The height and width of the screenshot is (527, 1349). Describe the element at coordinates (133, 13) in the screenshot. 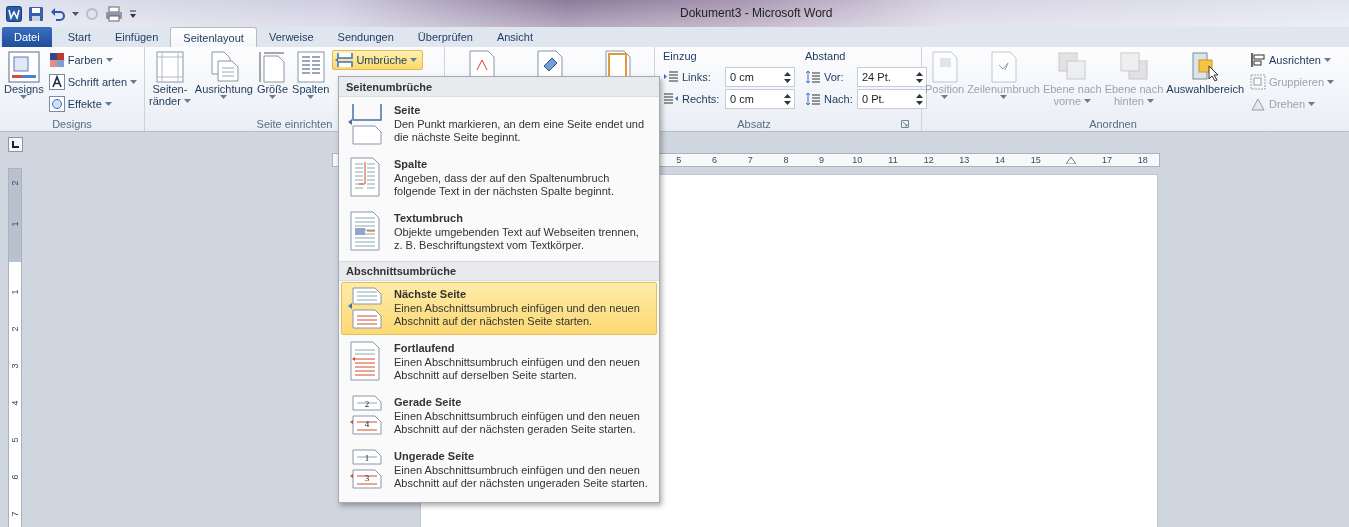

I see `customize-icon` at that location.